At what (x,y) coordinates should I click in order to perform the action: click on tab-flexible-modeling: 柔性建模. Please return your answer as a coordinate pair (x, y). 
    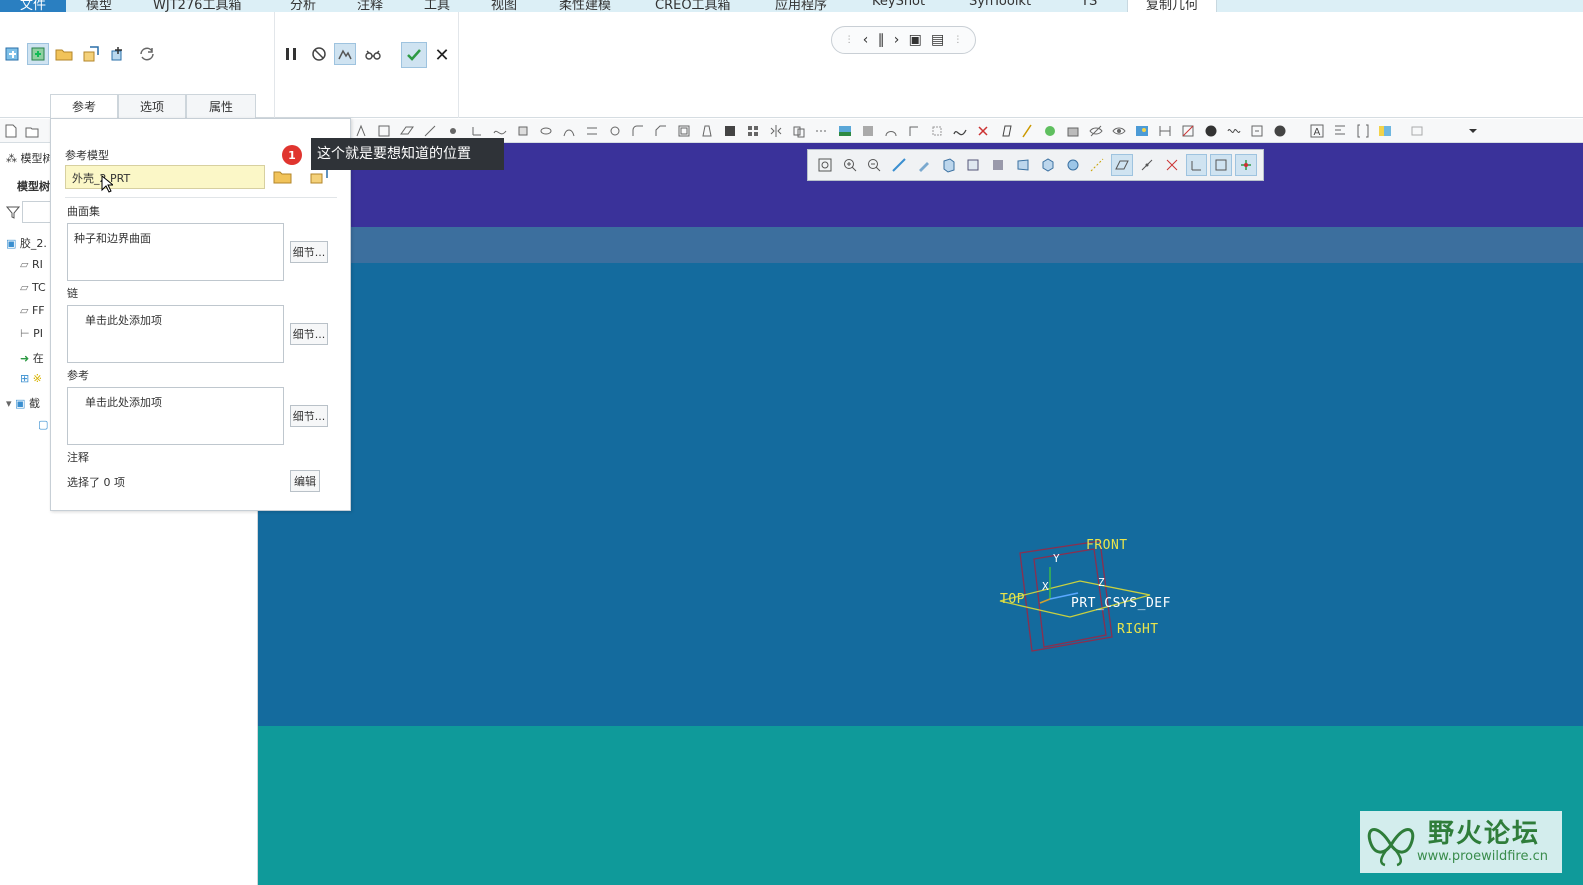
    Looking at the image, I should click on (585, 6).